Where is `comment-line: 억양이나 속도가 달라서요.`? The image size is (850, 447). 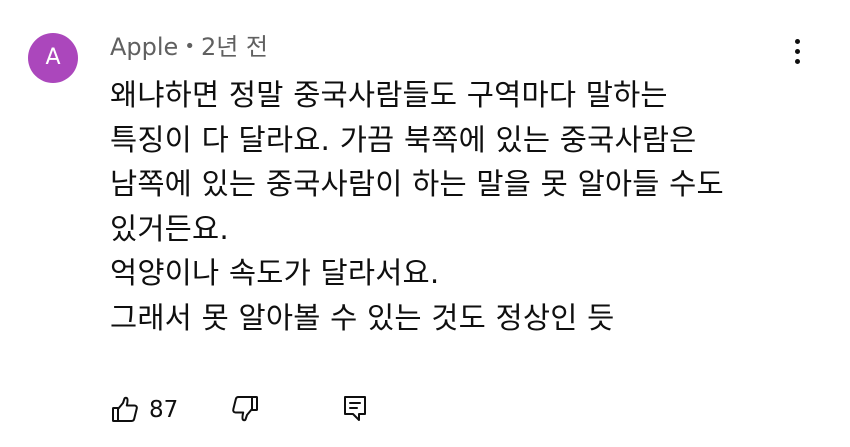
comment-line: 억양이나 속도가 달라서요. is located at coordinates (275, 273).